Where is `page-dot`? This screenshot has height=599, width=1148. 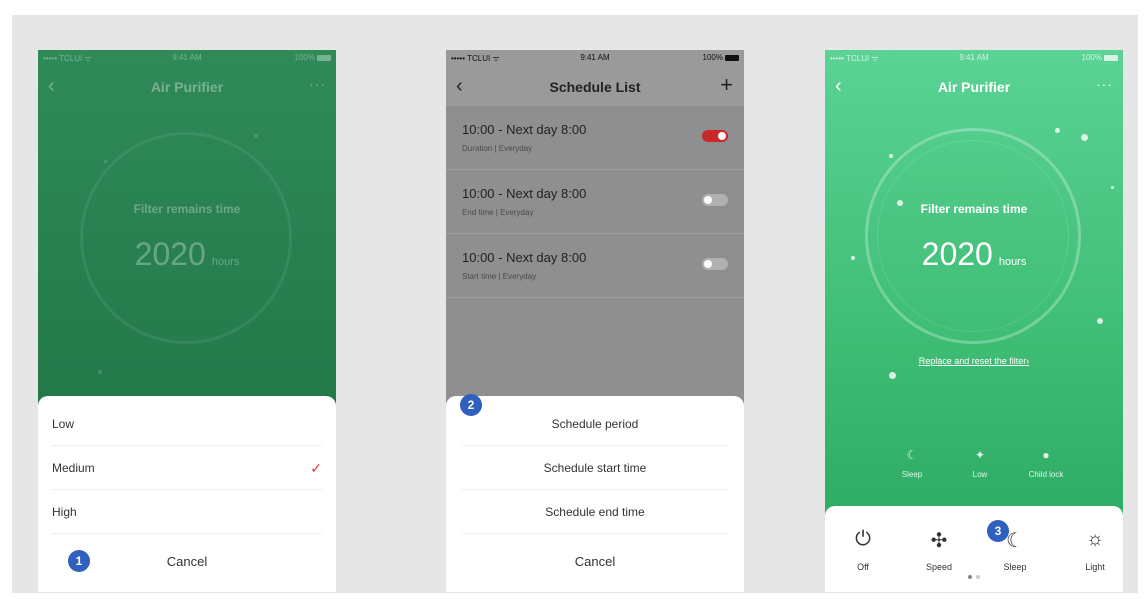 page-dot is located at coordinates (978, 577).